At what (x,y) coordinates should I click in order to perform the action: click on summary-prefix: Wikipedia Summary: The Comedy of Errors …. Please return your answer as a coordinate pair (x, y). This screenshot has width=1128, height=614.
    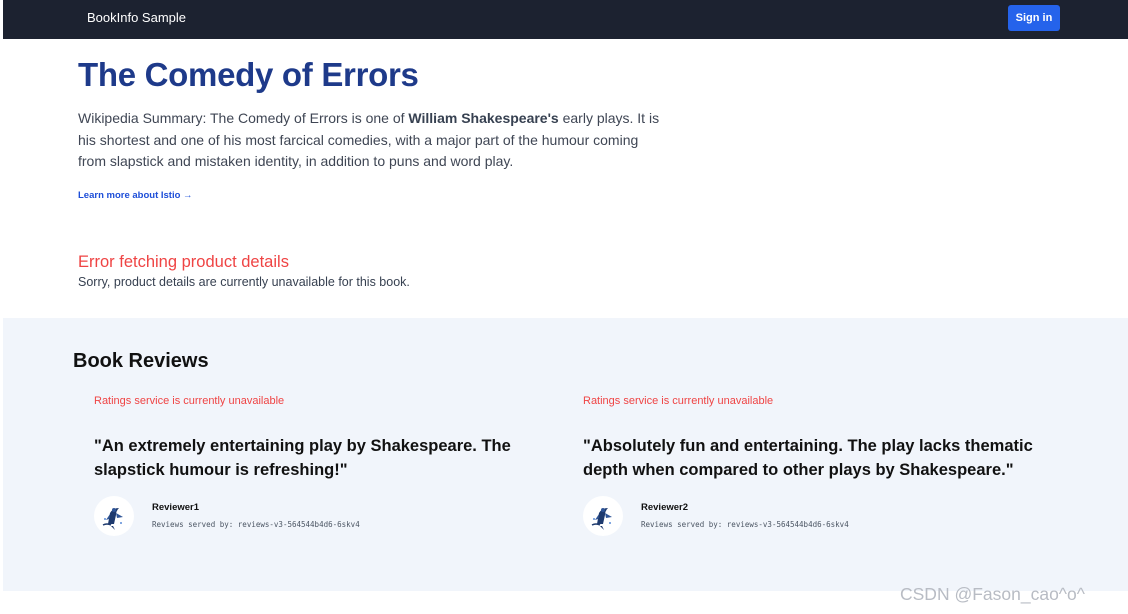
    Looking at the image, I should click on (243, 118).